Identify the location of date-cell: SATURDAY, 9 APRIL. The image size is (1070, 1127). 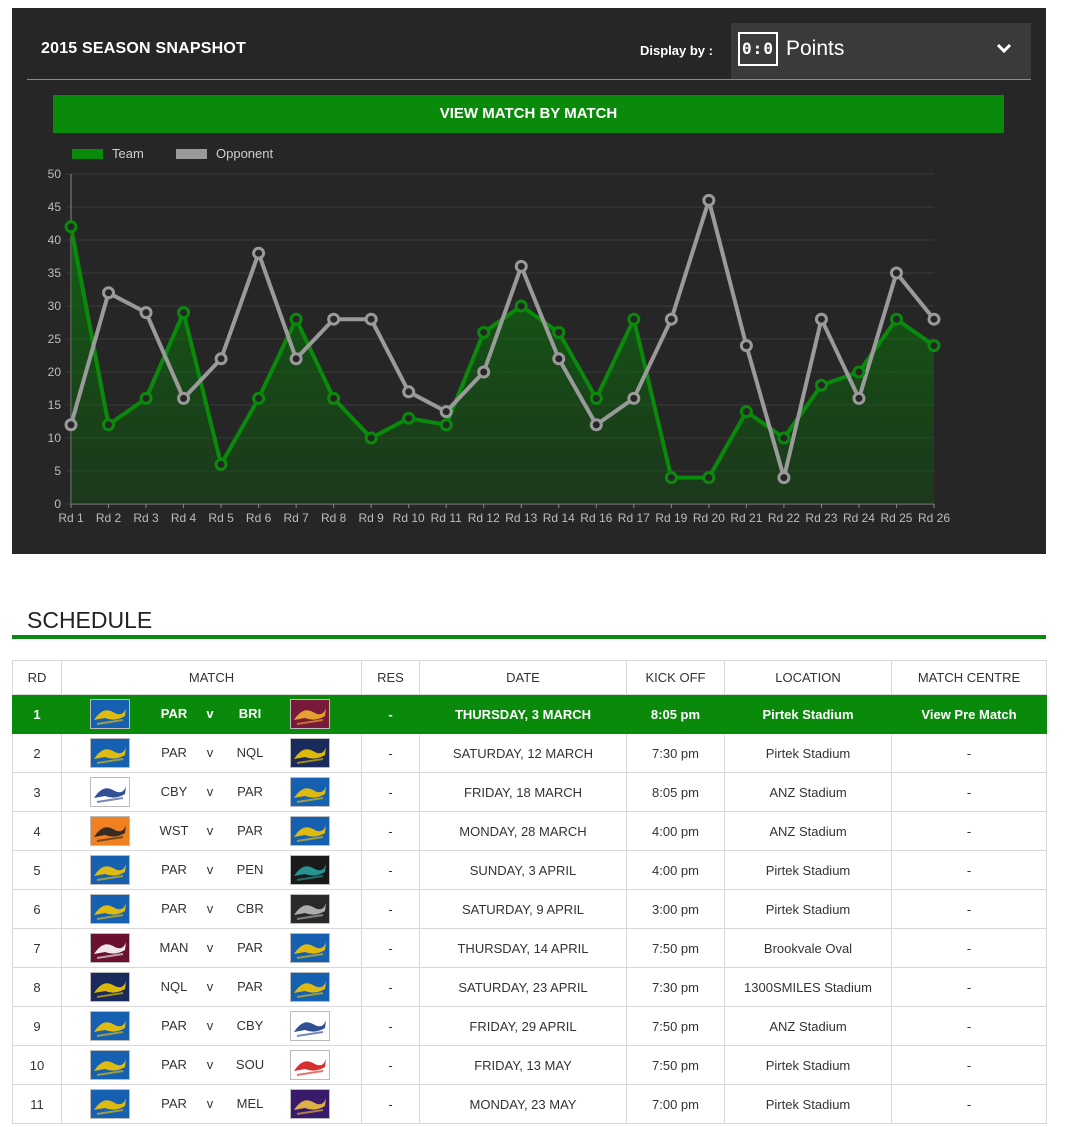
(523, 909).